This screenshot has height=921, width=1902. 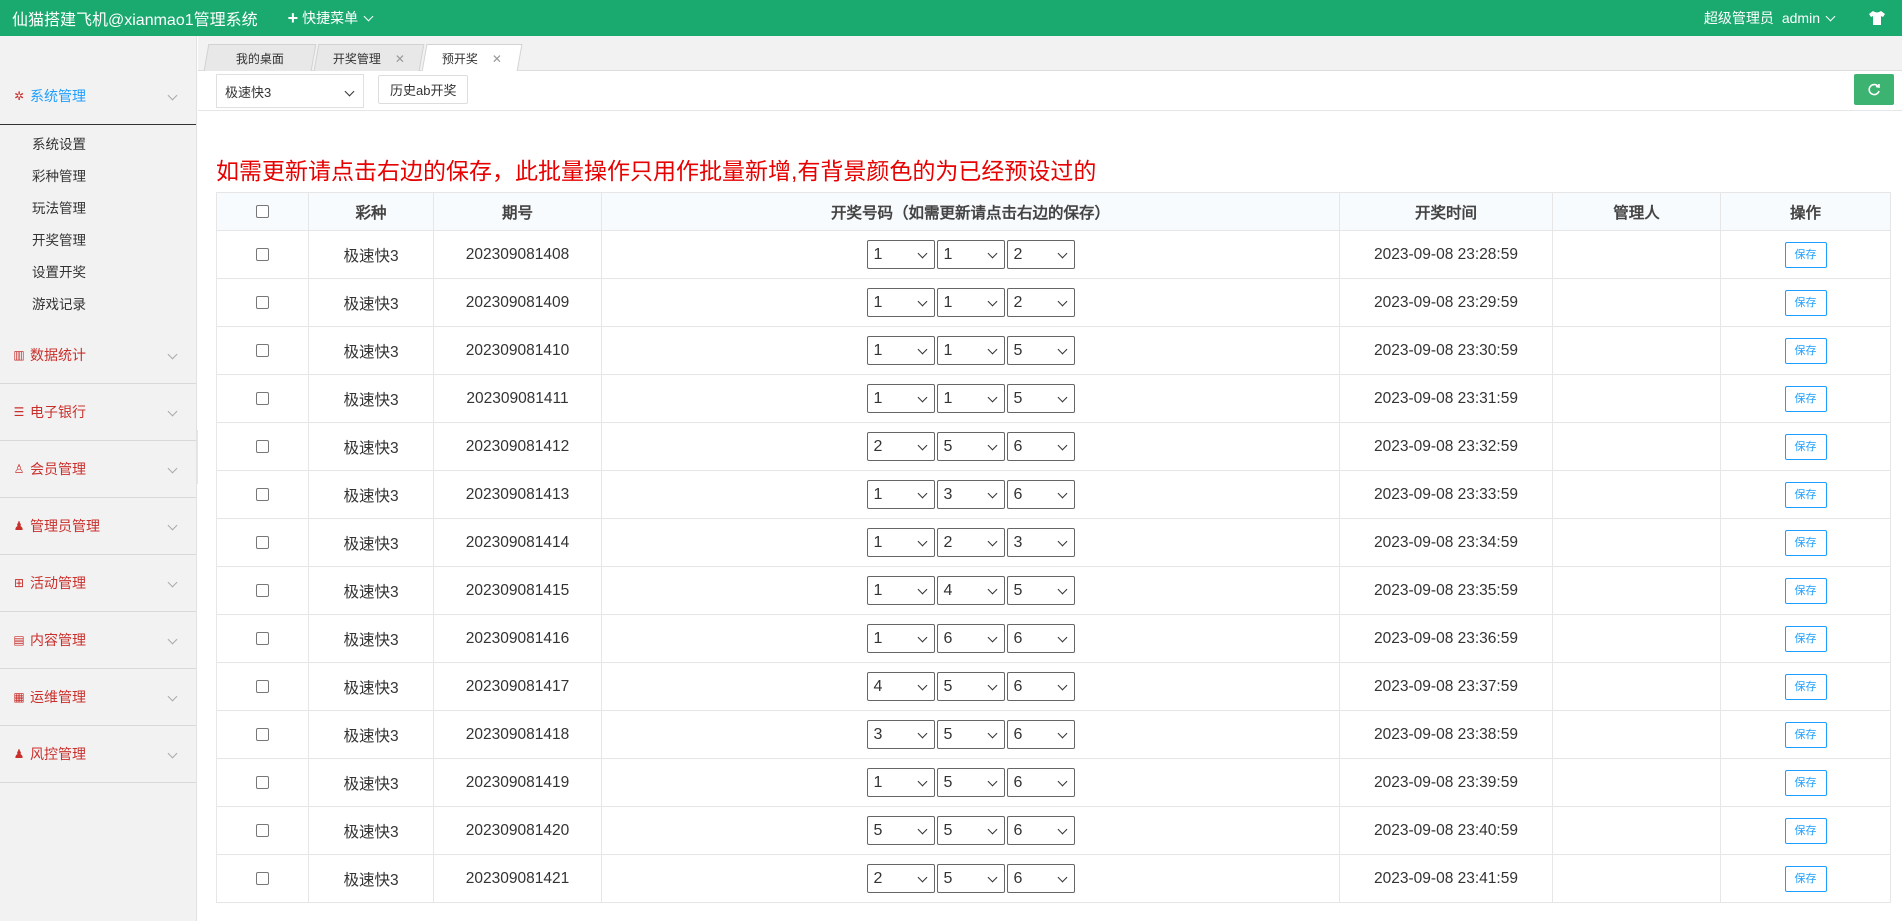 What do you see at coordinates (98, 469) in the screenshot?
I see `sidebar-item-members: ♙ 会员管理` at bounding box center [98, 469].